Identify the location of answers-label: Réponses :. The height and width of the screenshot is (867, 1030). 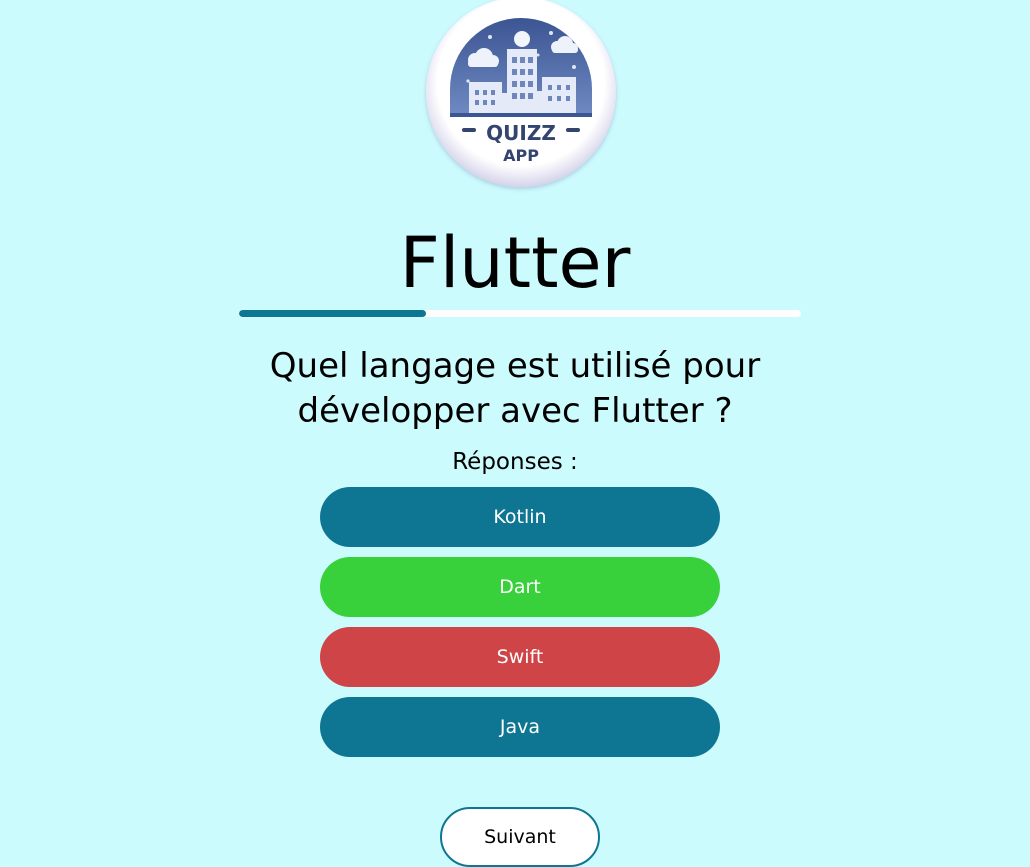
(515, 462).